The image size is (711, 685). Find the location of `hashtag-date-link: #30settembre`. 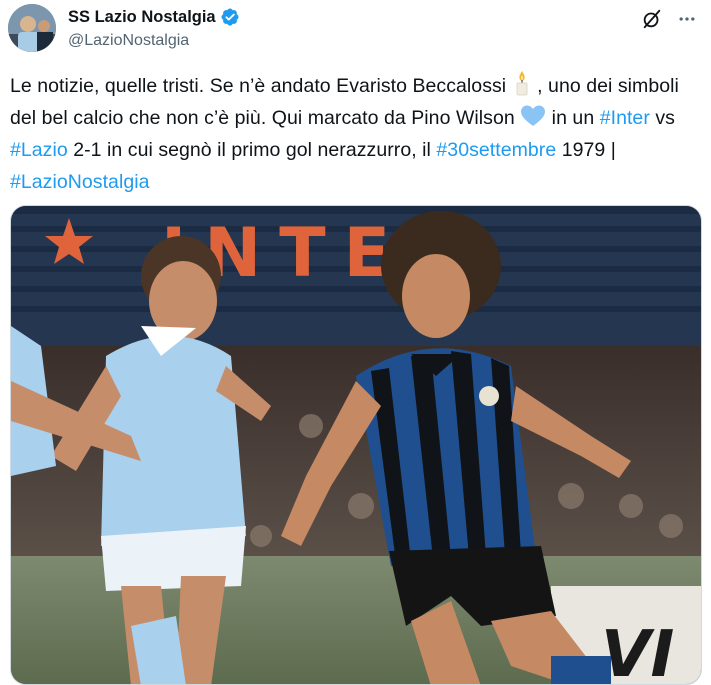

hashtag-date-link: #30settembre is located at coordinates (496, 150).